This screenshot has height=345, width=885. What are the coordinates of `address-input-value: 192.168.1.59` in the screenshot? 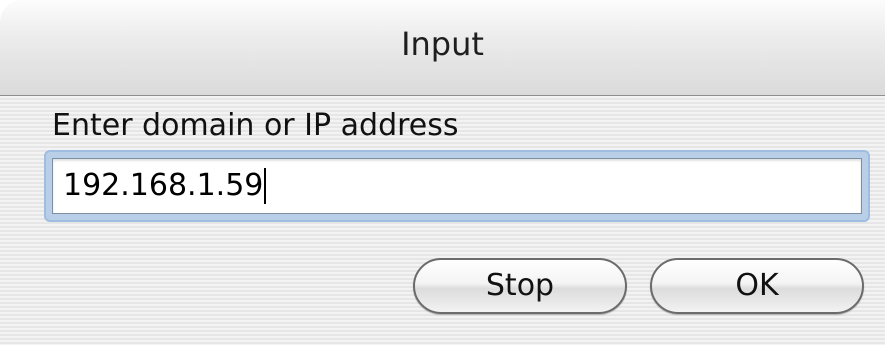 It's located at (165, 186).